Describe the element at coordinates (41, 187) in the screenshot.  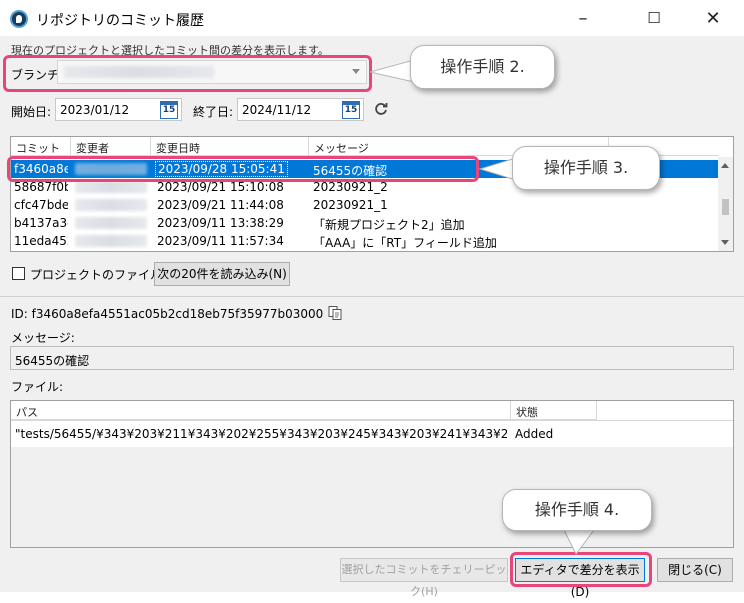
I see `commit-id: 58687f0b` at that location.